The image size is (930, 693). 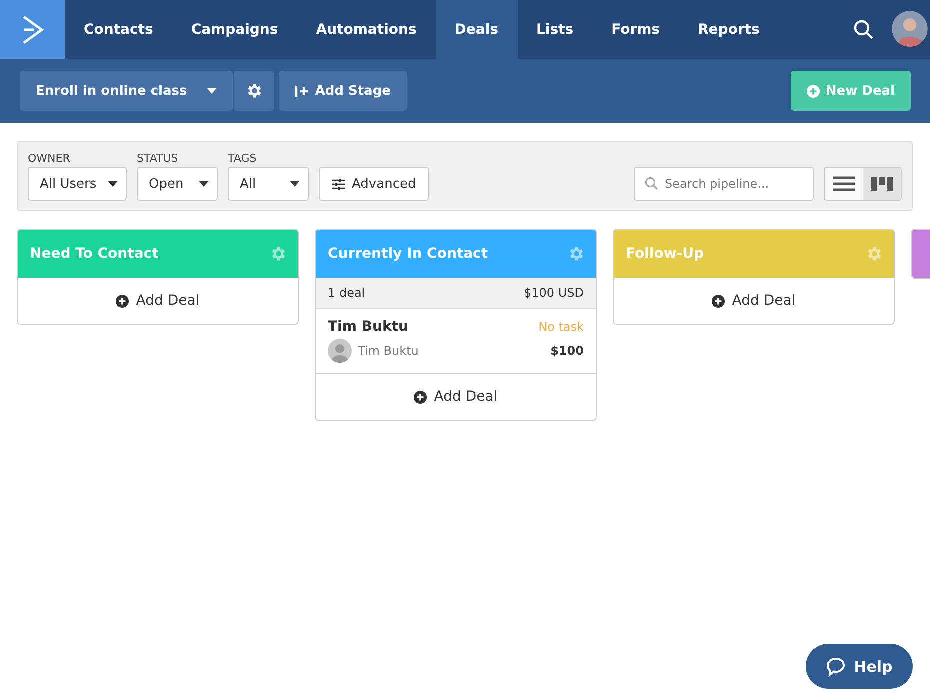 I want to click on help-button: Help, so click(x=859, y=666).